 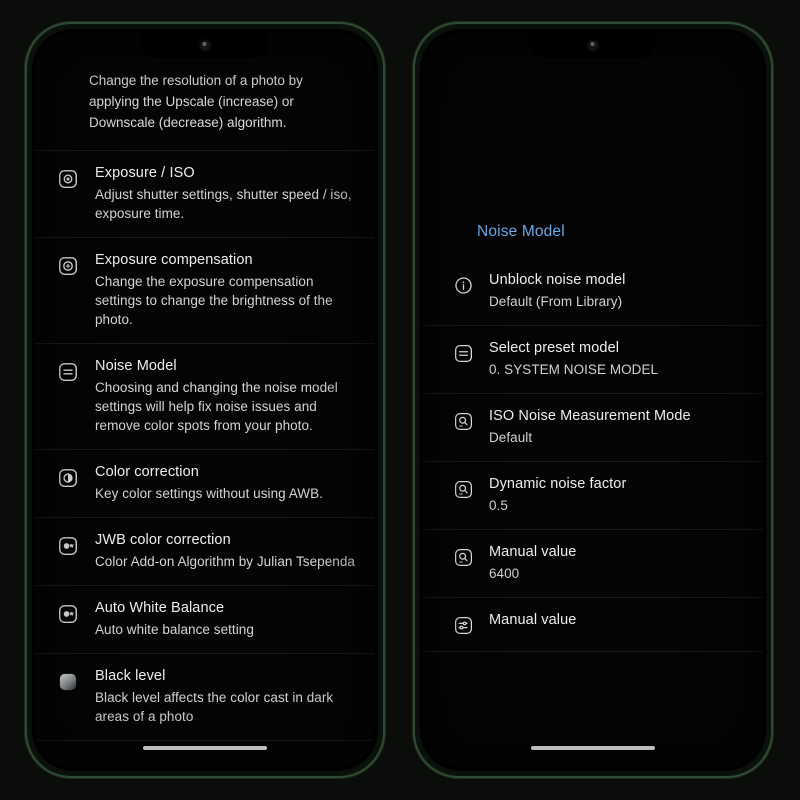 I want to click on iso-noise-measurement-icon, so click(x=463, y=421).